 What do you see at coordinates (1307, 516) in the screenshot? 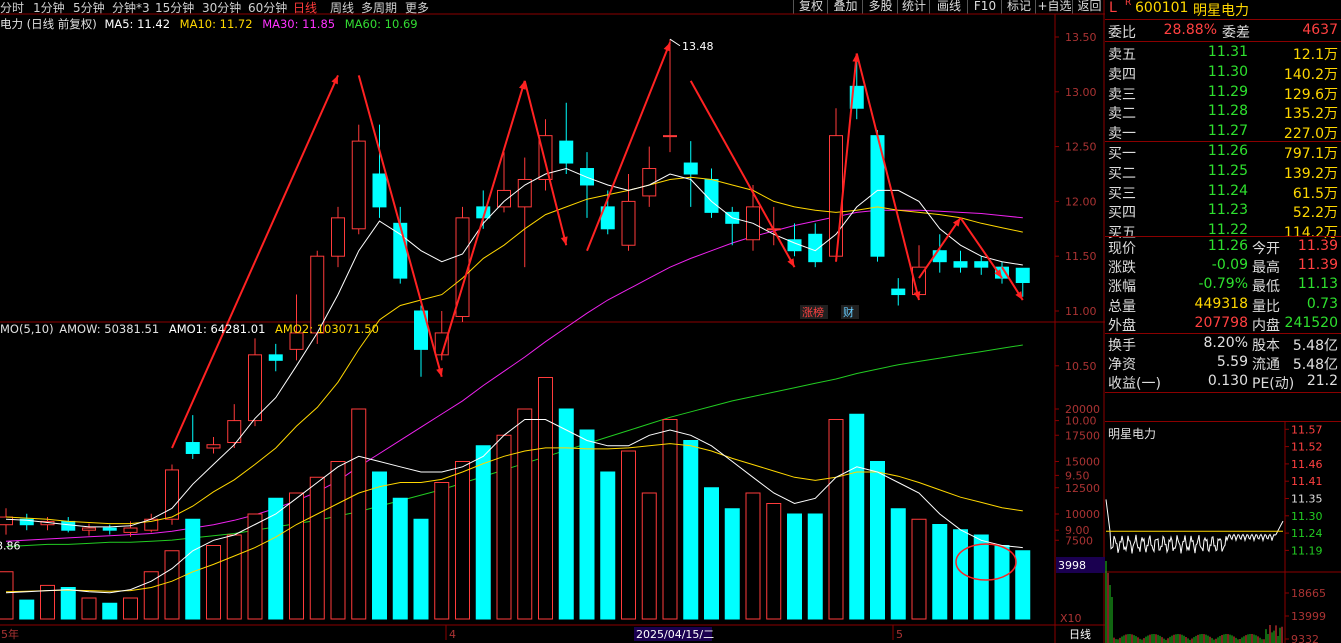
I see `mini-price-label: 11.30` at bounding box center [1307, 516].